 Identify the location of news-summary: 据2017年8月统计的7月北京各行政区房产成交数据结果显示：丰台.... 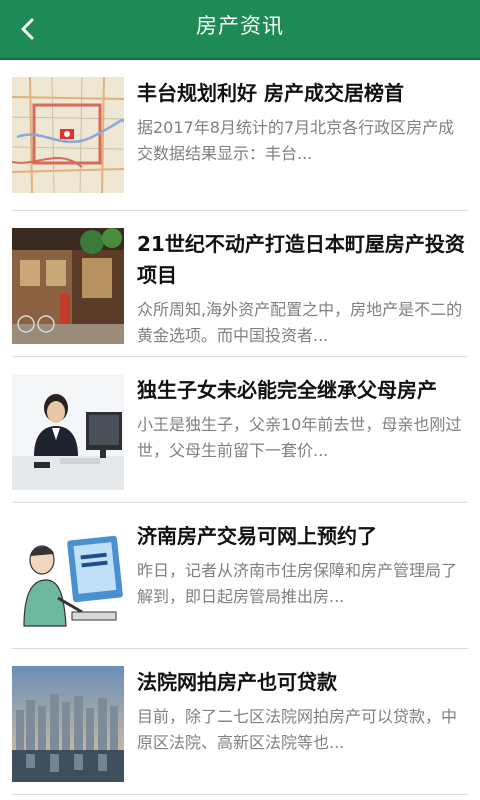
(296, 140).